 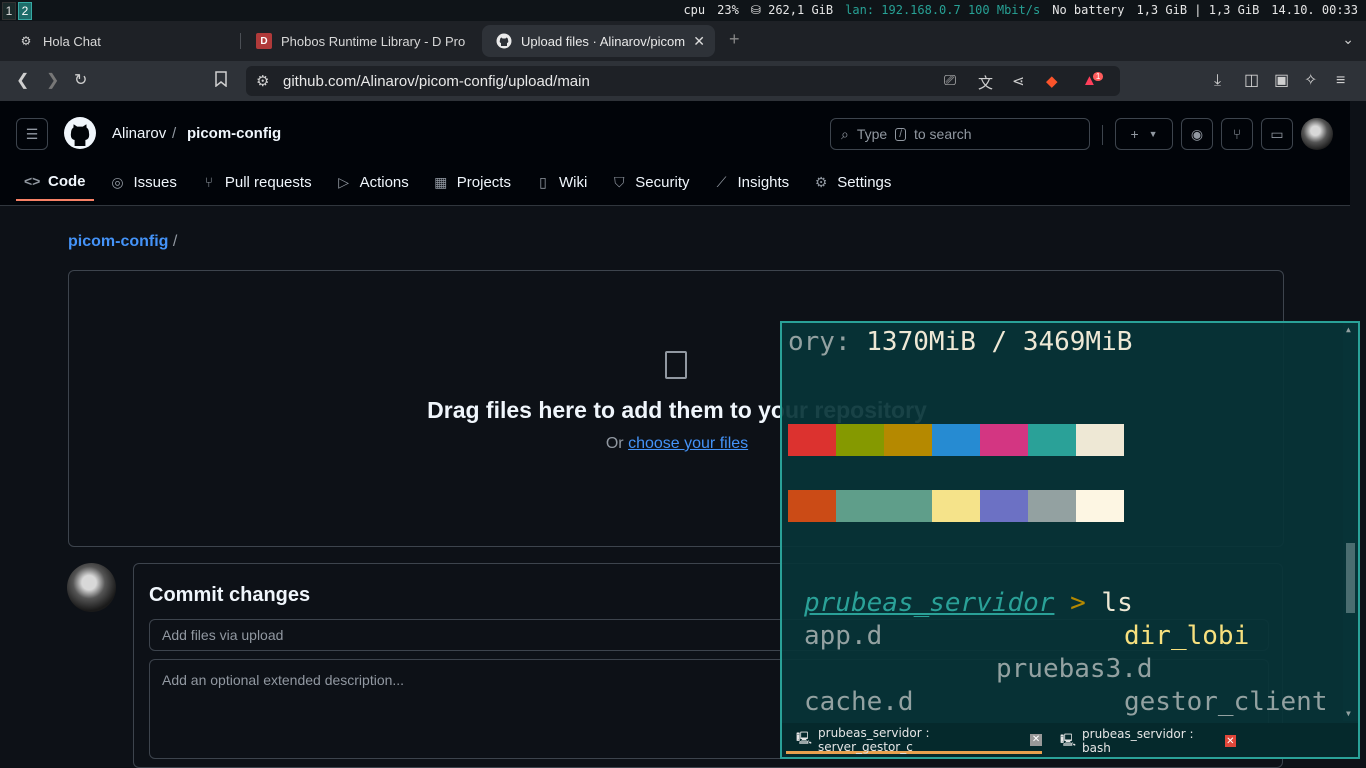 I want to click on terminal-tab-server: 🖳 prubeas_servidor : server_gestor_c ✕, so click(x=914, y=739).